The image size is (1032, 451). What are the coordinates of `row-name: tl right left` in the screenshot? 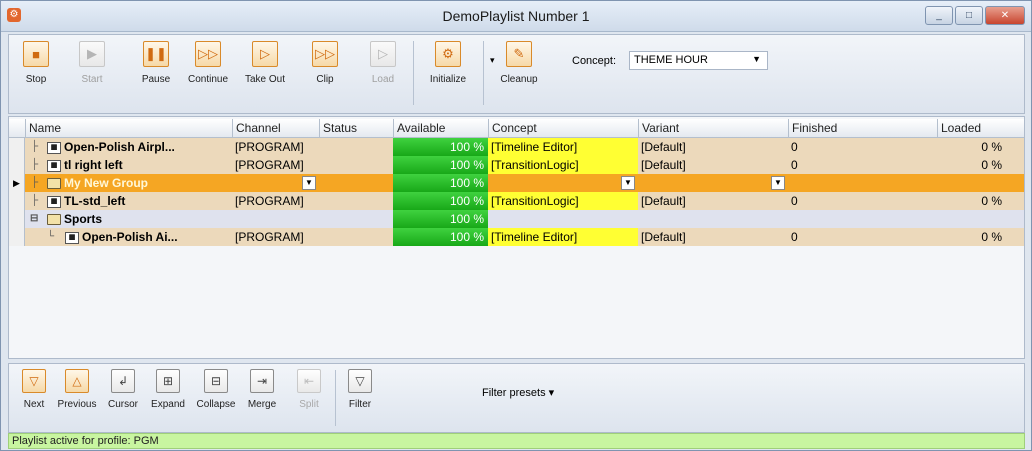 It's located at (93, 165).